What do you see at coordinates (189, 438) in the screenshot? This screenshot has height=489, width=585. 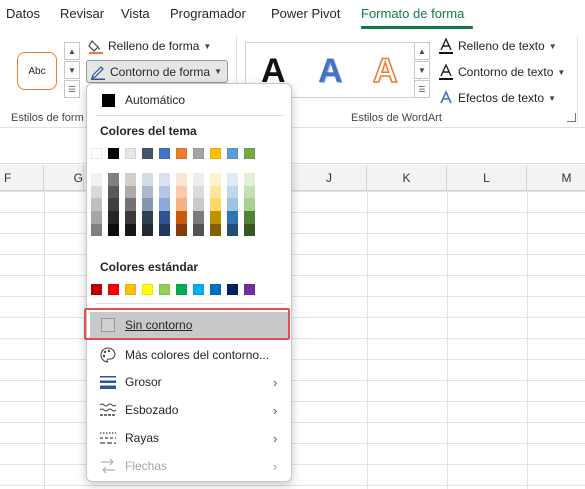 I see `menu-item-dashes: Rayas ›` at bounding box center [189, 438].